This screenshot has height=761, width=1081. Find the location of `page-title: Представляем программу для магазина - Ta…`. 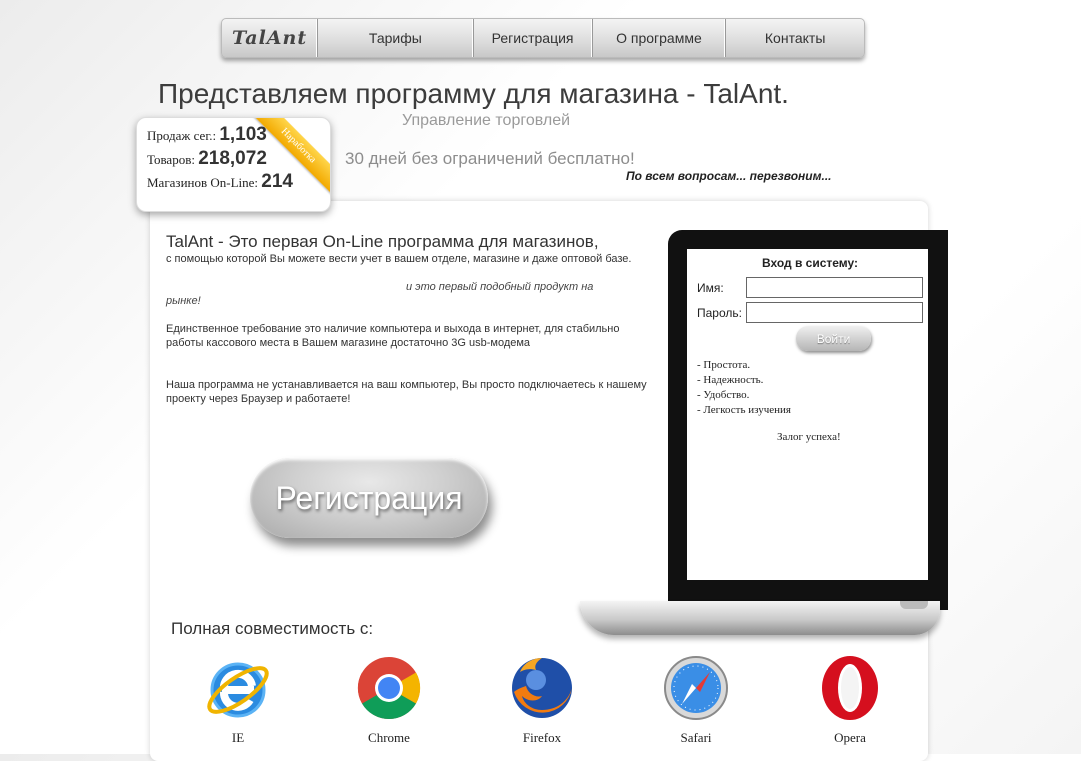

page-title: Представляем программу для магазина - Ta… is located at coordinates (473, 93).